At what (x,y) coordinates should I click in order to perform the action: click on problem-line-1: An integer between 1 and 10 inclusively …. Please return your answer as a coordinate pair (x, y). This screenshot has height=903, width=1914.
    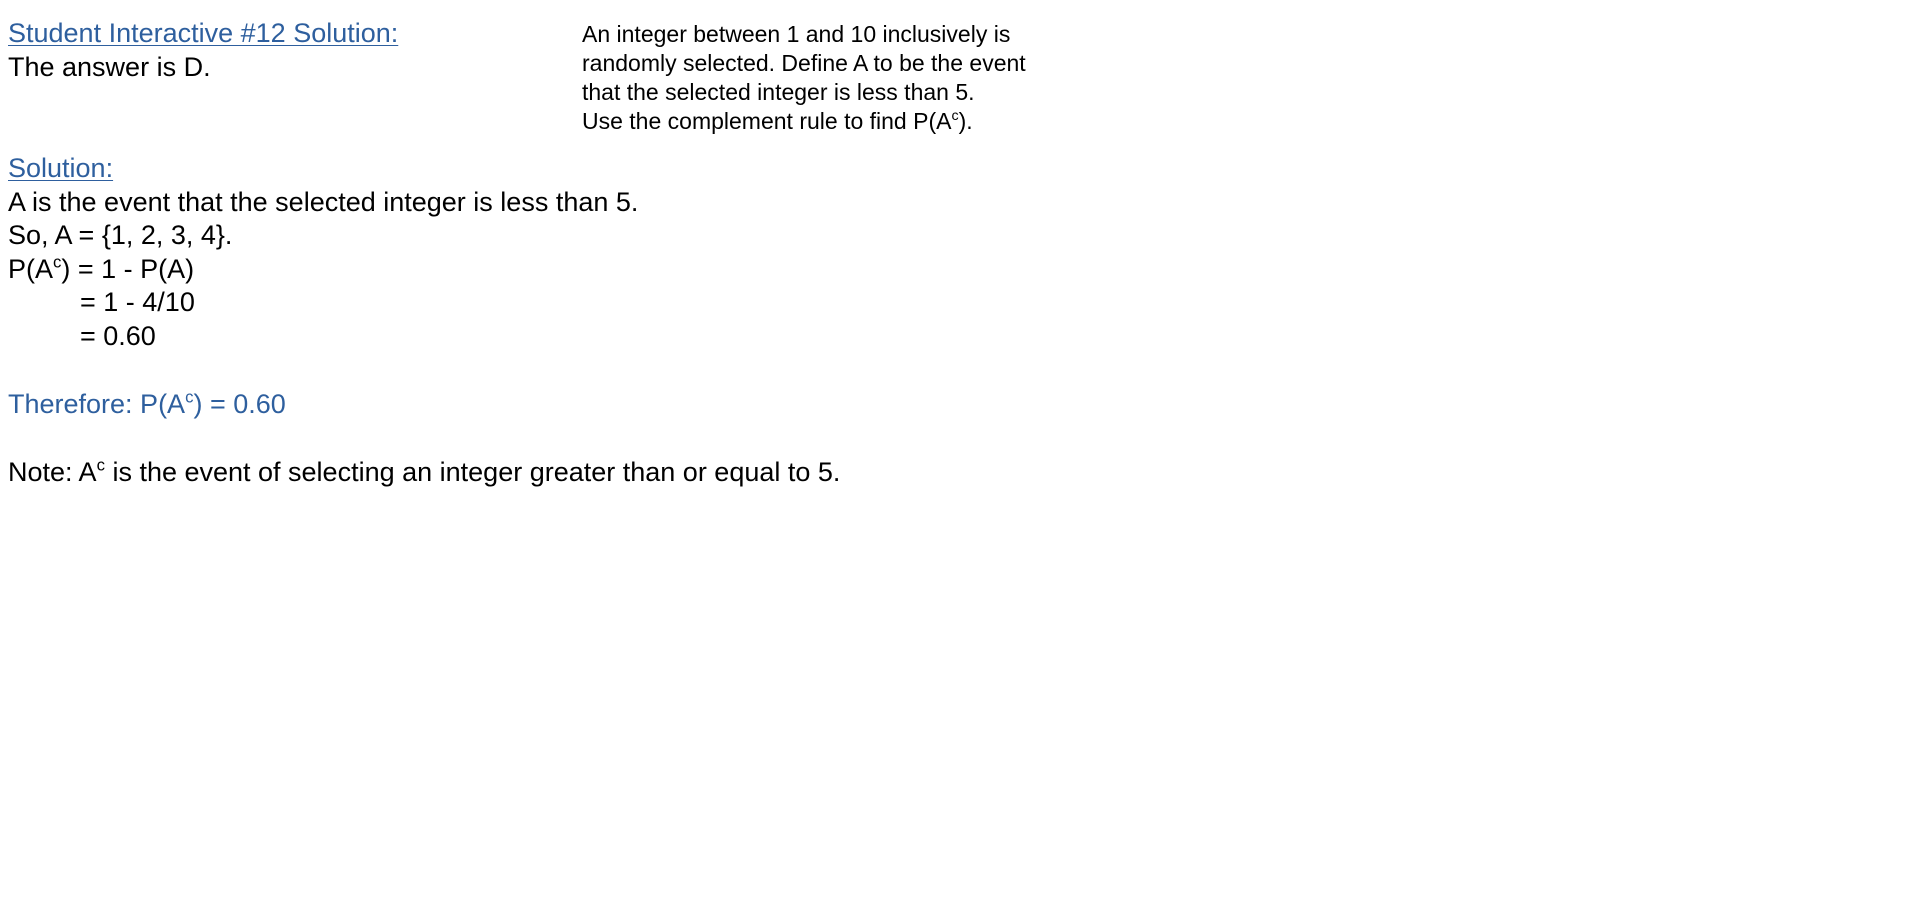
    Looking at the image, I should click on (796, 34).